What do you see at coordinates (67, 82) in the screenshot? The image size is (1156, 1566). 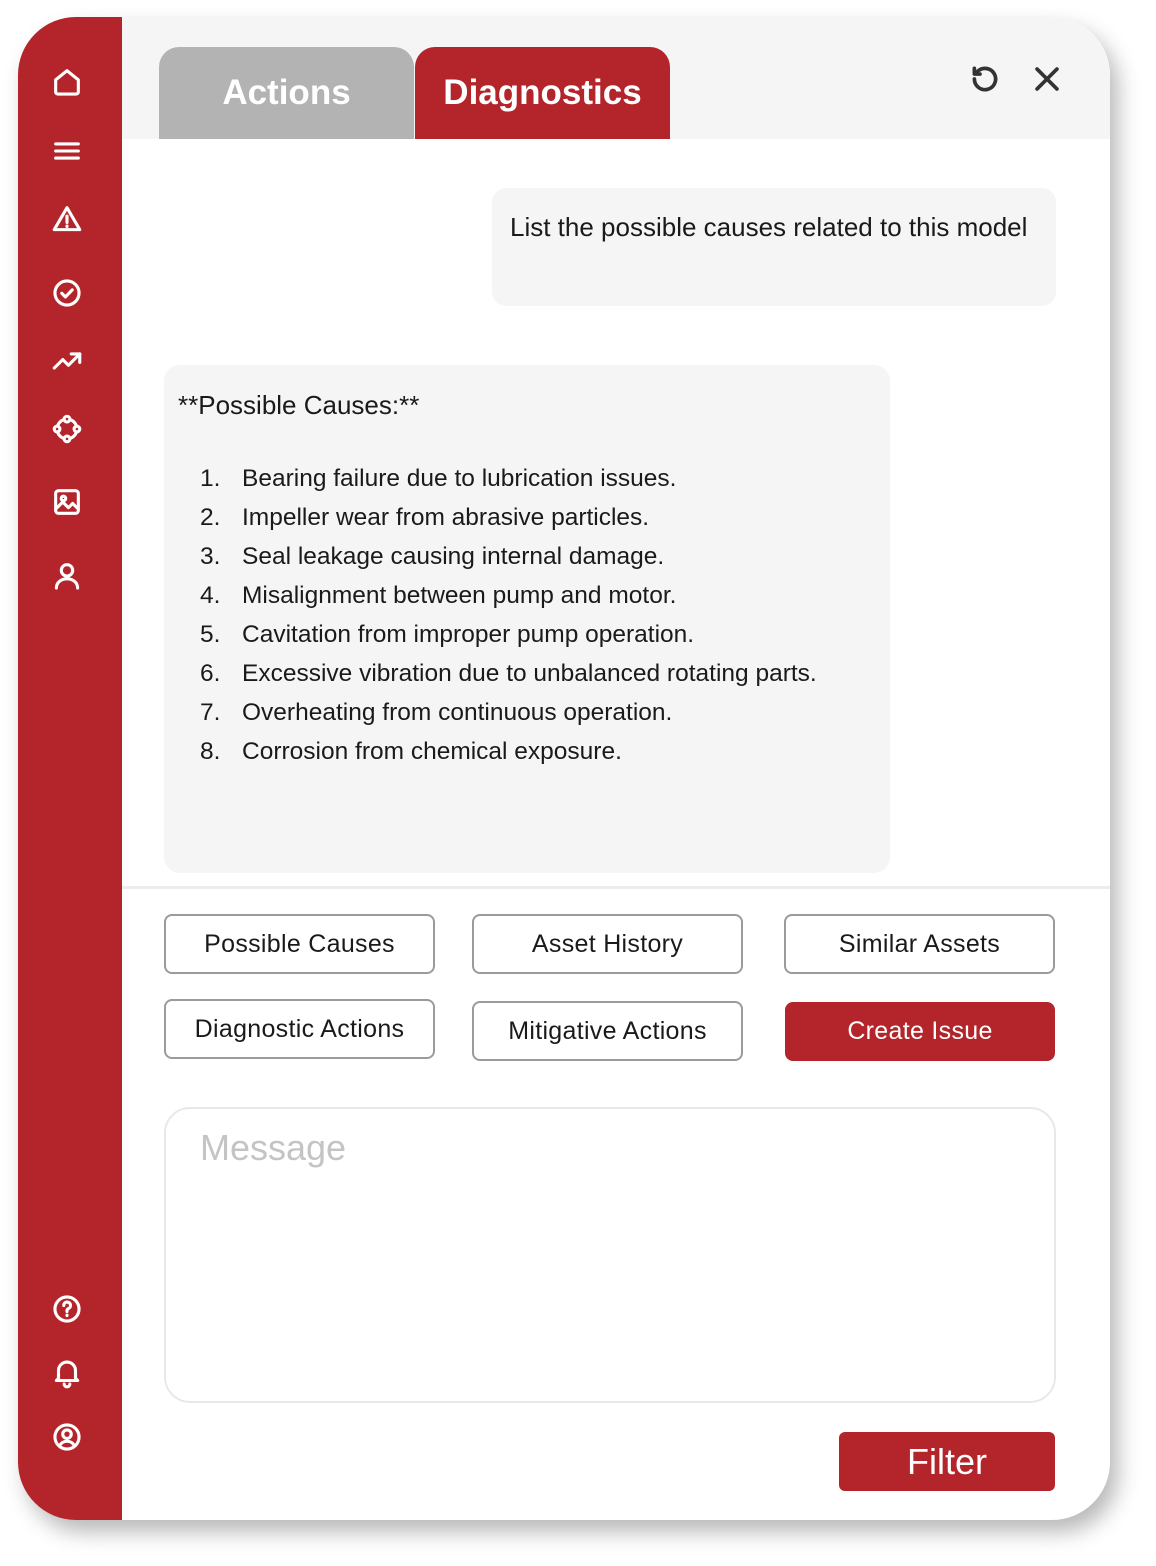 I see `home-icon` at bounding box center [67, 82].